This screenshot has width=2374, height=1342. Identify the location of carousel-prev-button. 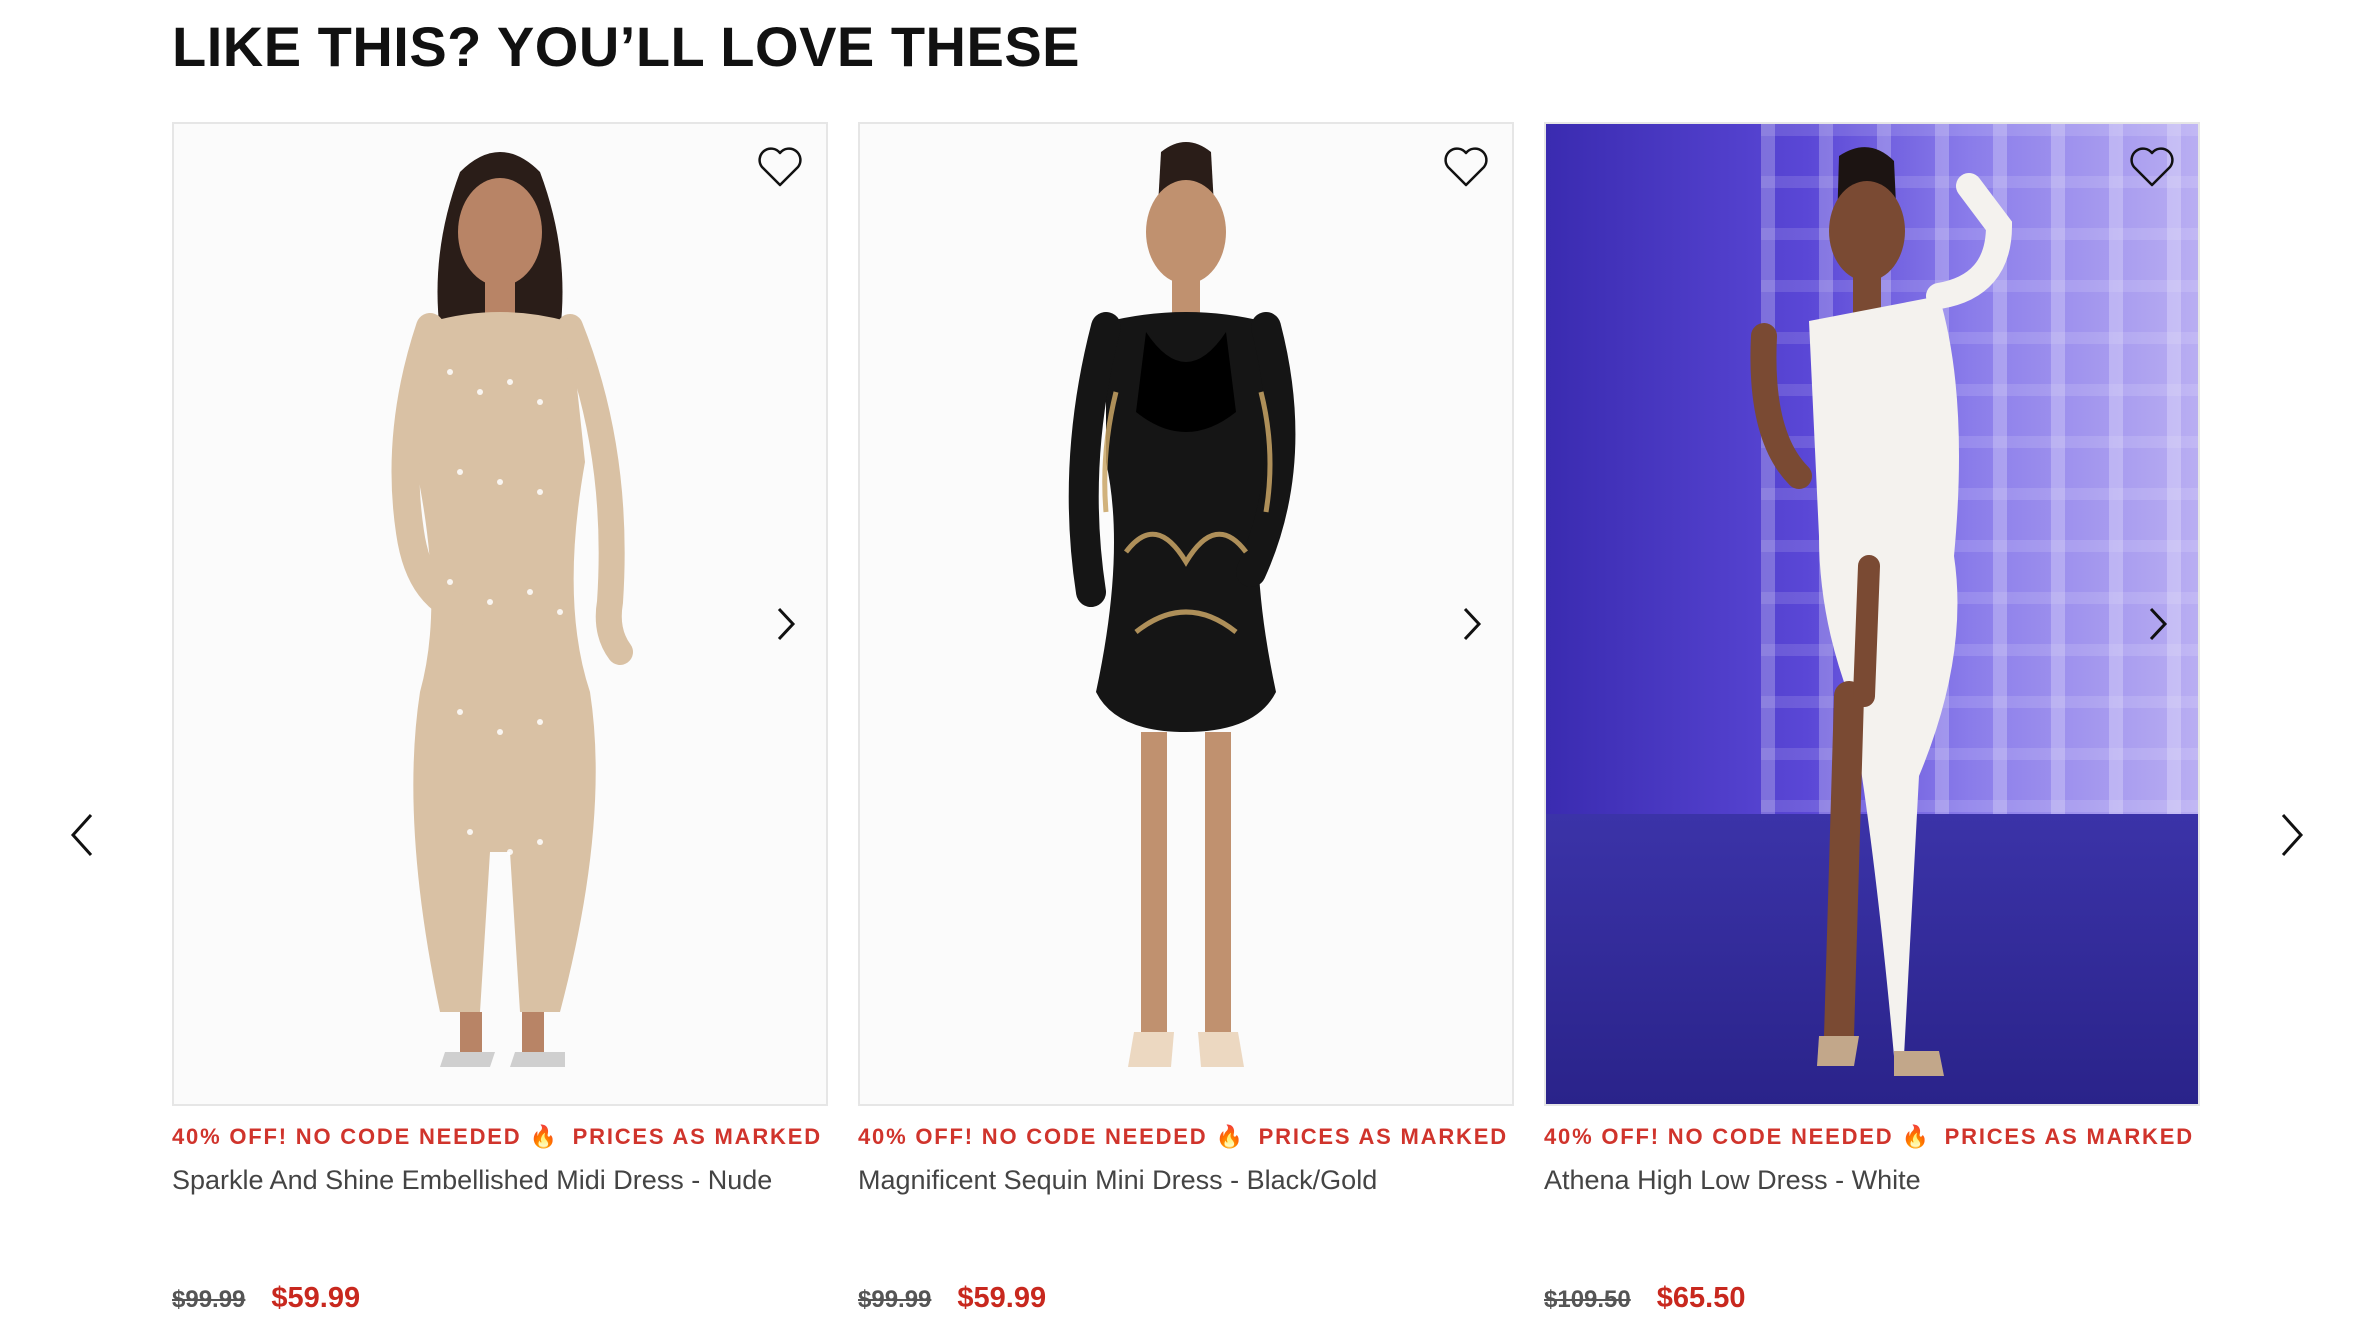
(82, 835).